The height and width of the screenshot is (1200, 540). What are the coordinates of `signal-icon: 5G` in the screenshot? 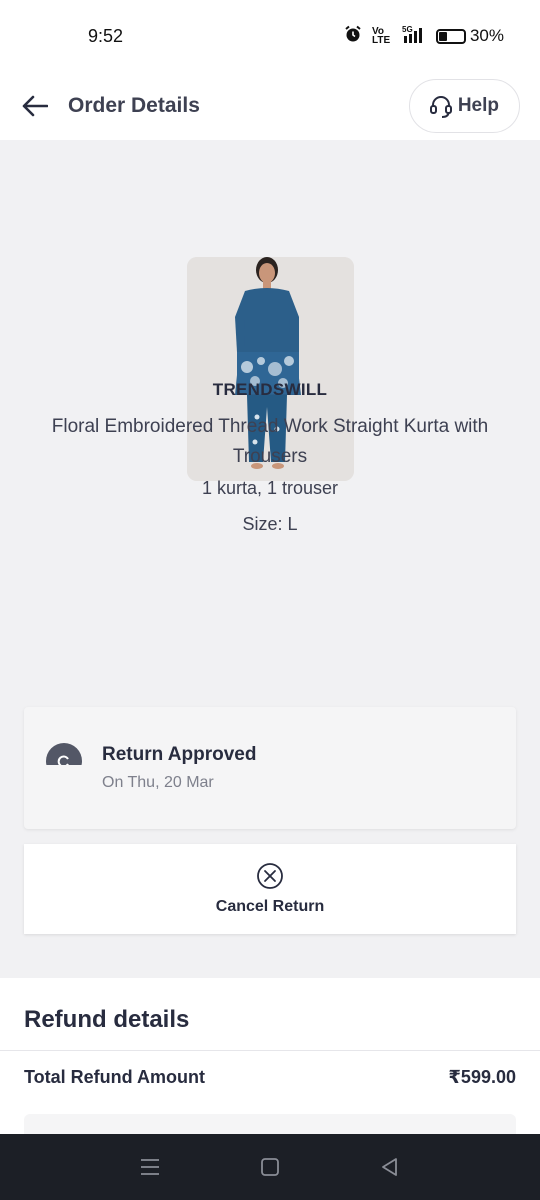 It's located at (414, 36).